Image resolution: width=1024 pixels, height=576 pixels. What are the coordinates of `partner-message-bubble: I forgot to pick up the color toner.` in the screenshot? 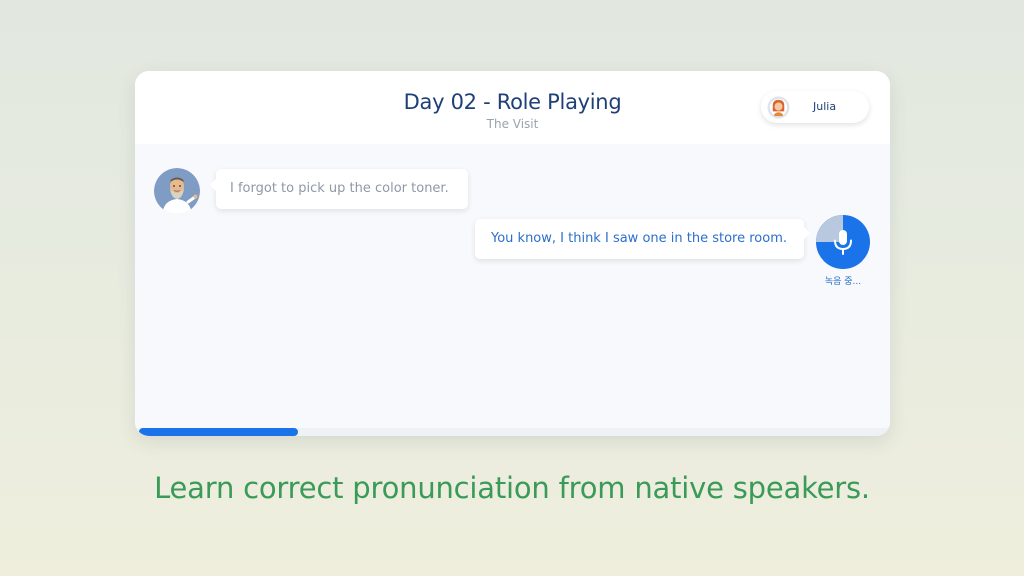 It's located at (339, 189).